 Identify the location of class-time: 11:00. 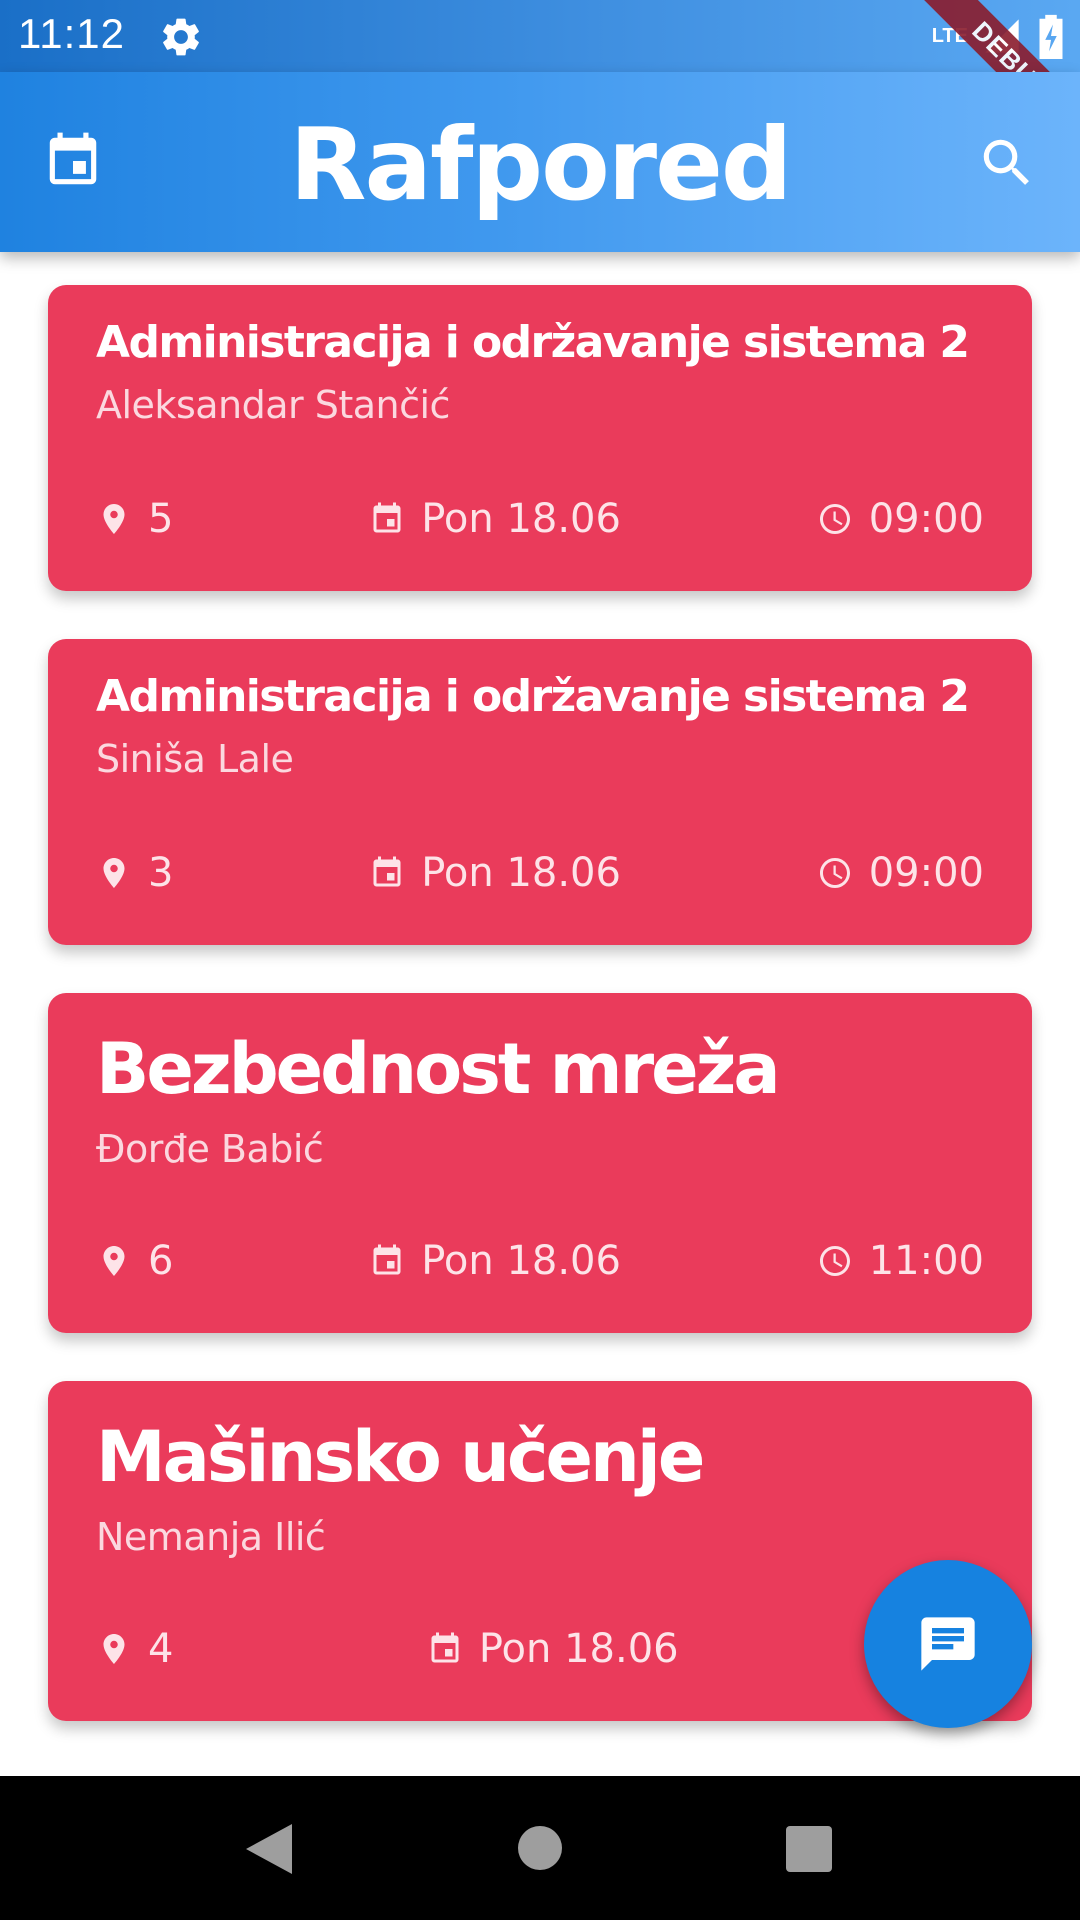
(926, 1261).